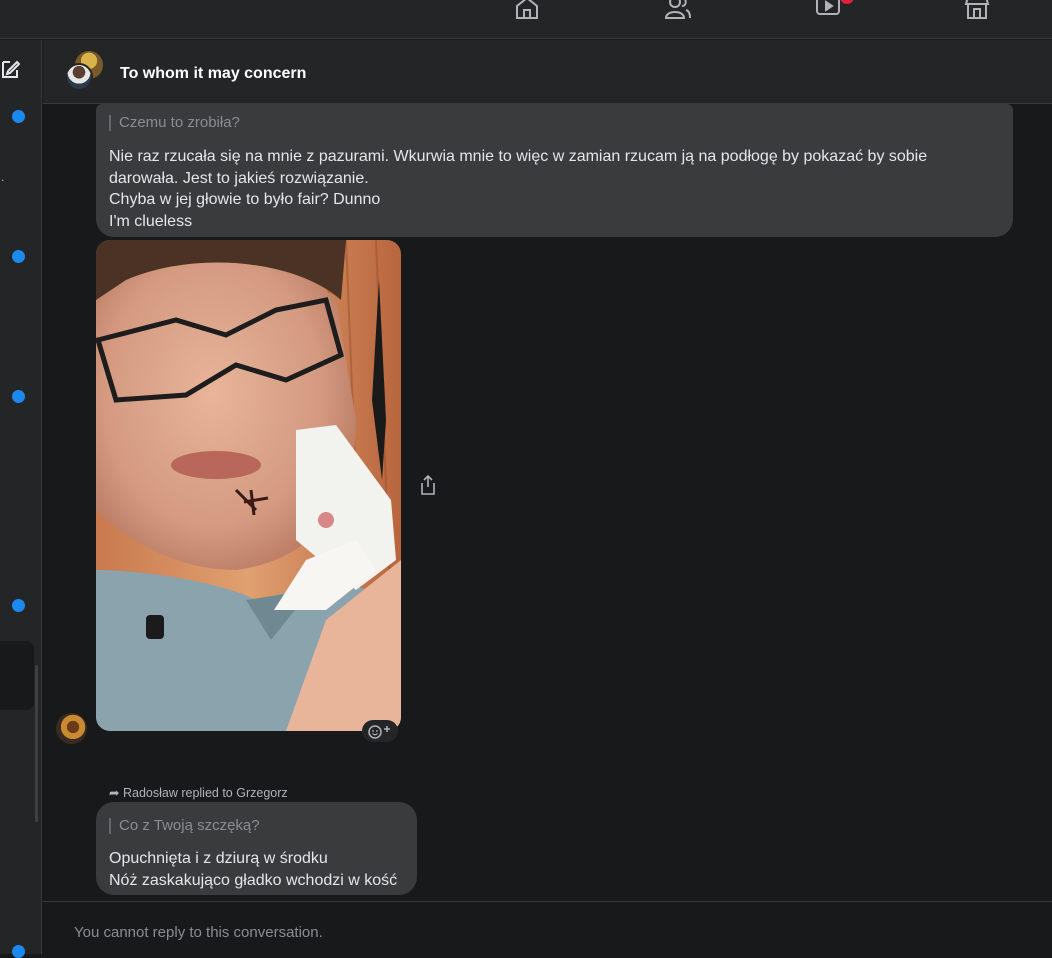 The width and height of the screenshot is (1052, 958). What do you see at coordinates (205, 793) in the screenshot?
I see `reply-meta-text: Radosław replied to Grzegorz` at bounding box center [205, 793].